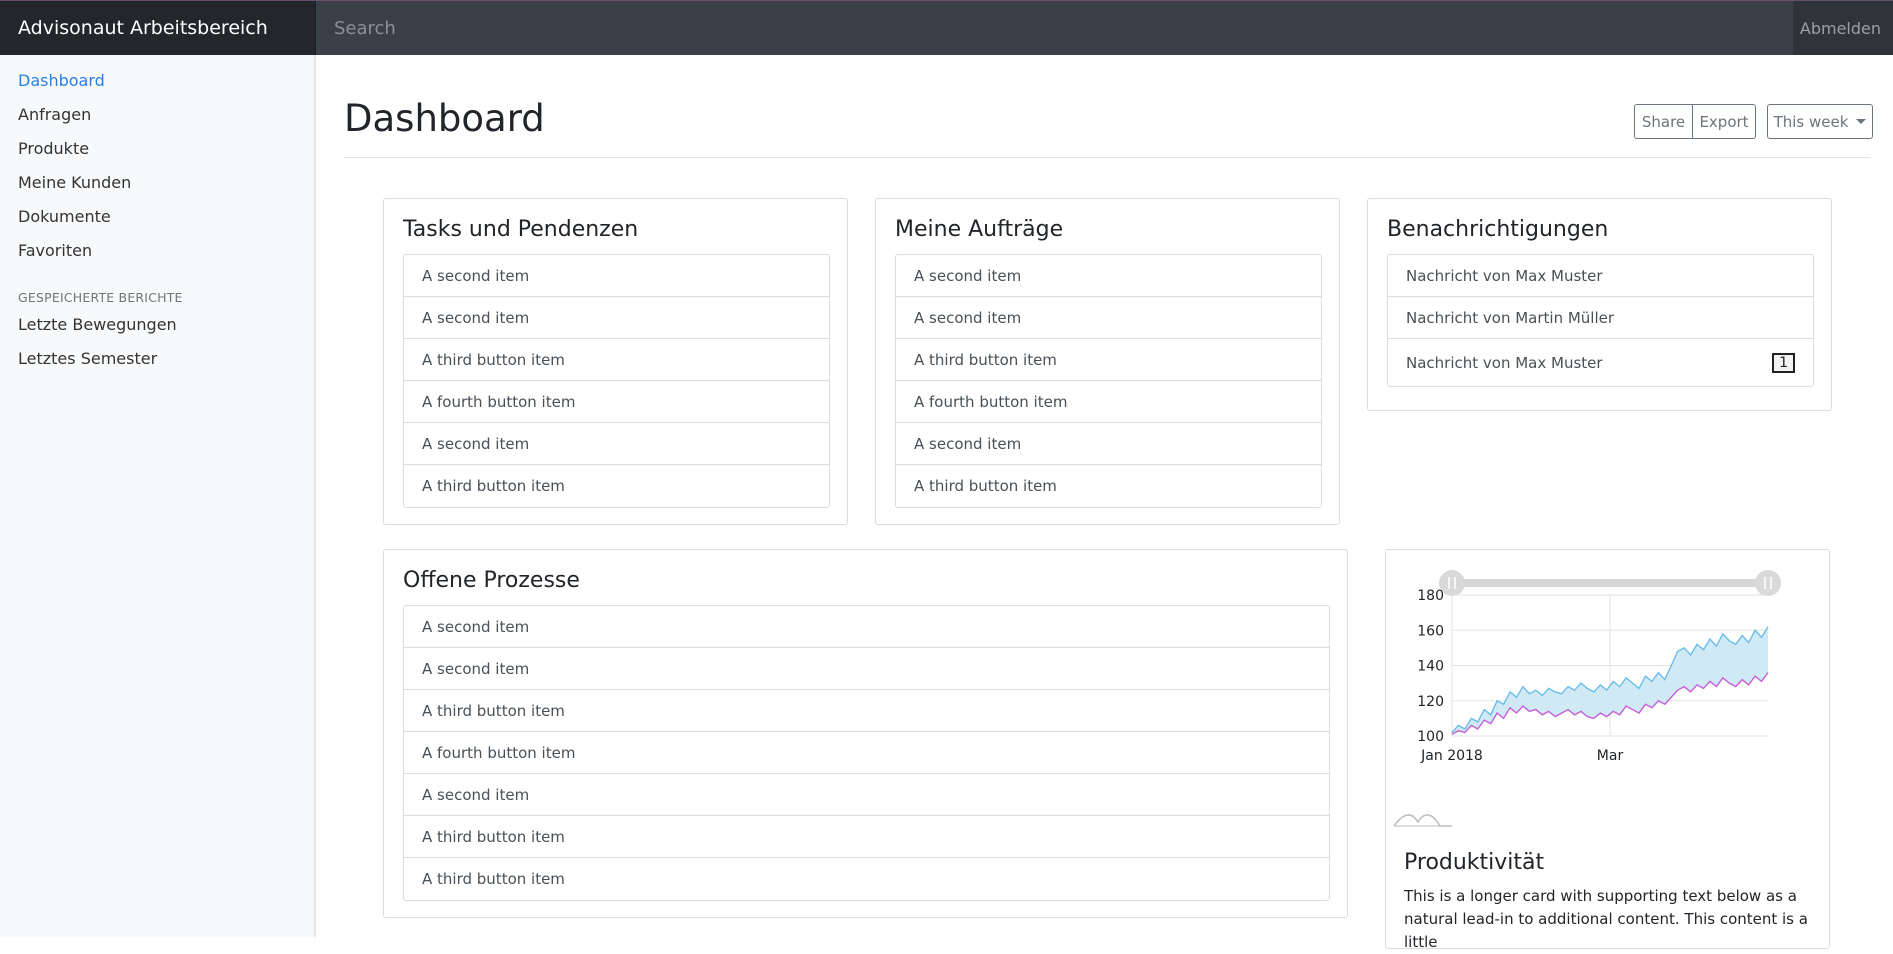 This screenshot has width=1893, height=954. What do you see at coordinates (1608, 695) in the screenshot?
I see `productivity-chart: 100 120 140 160 180 Jan 2018 Mar` at bounding box center [1608, 695].